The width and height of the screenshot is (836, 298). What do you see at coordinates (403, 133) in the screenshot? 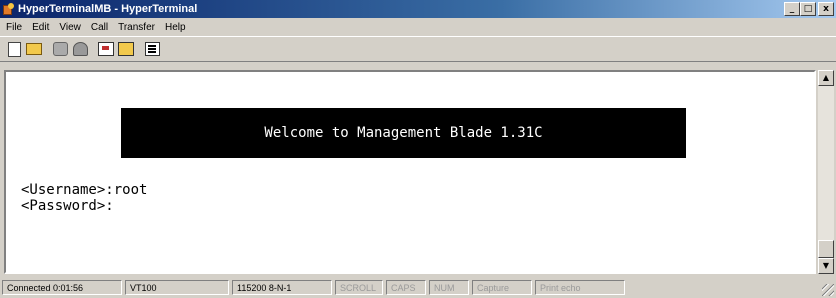
I see `welcome-banner: Welcome to Management Blade 1.31C` at bounding box center [403, 133].